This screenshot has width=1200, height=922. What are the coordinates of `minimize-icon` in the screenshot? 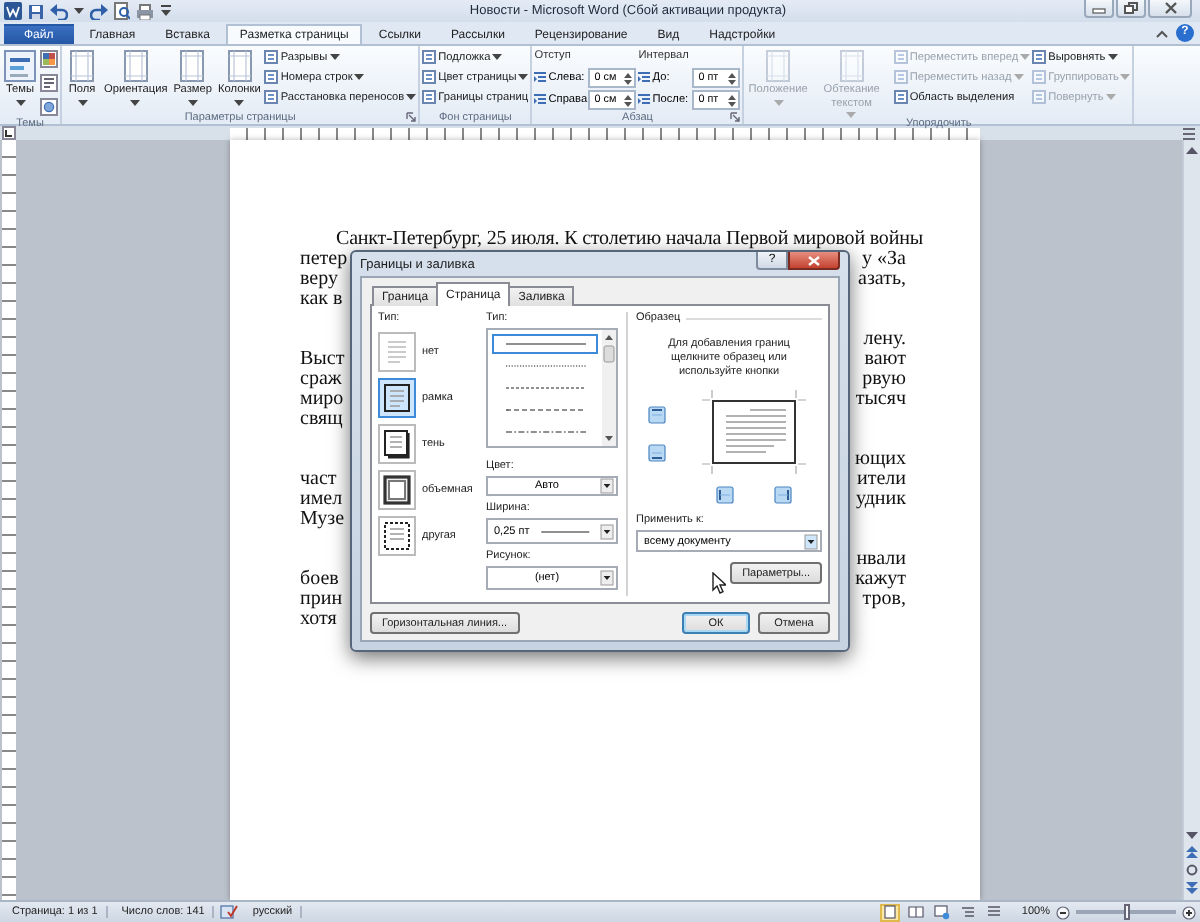 It's located at (1099, 8).